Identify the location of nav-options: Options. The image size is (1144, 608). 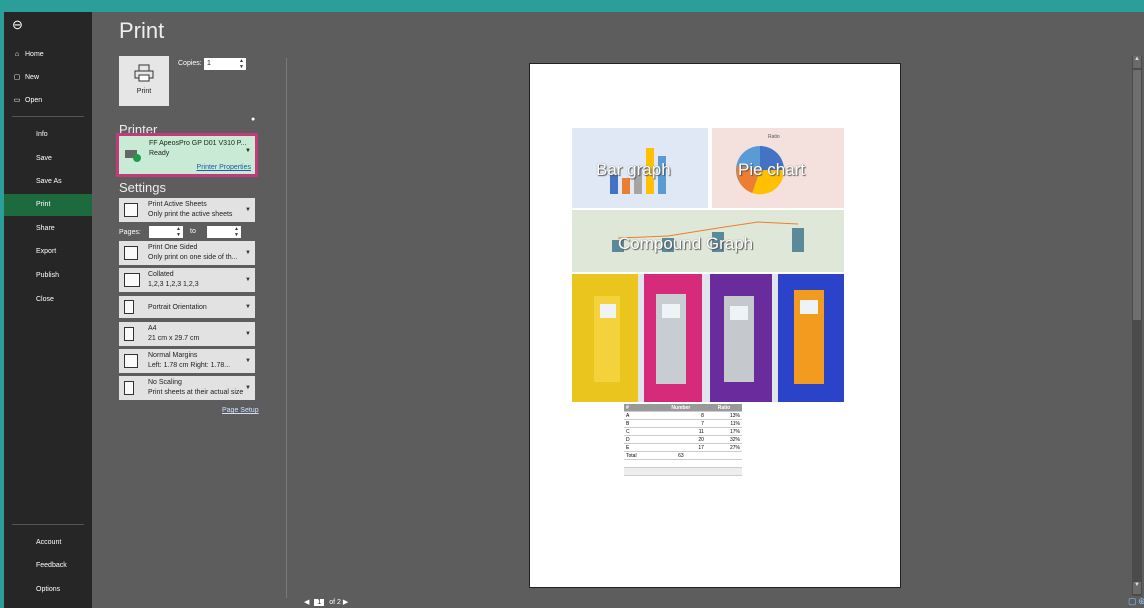
(48, 590).